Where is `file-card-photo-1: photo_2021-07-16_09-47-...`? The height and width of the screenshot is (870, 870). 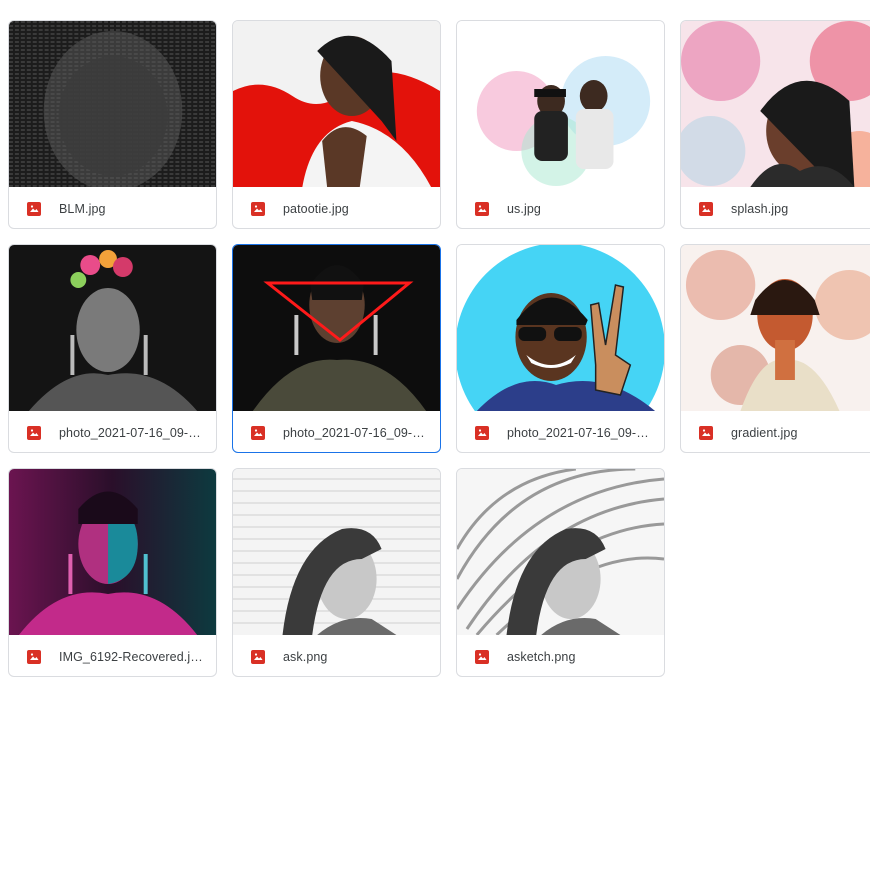 file-card-photo-1: photo_2021-07-16_09-47-... is located at coordinates (112, 348).